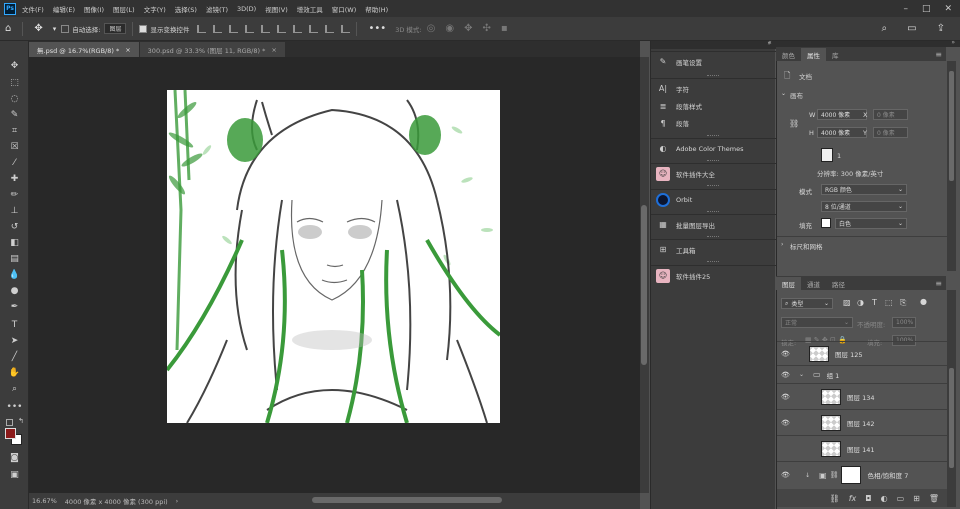 The height and width of the screenshot is (509, 960). What do you see at coordinates (116, 501) in the screenshot?
I see `document-info: 4000 像素 x 4000 像素 (300 ppi)` at bounding box center [116, 501].